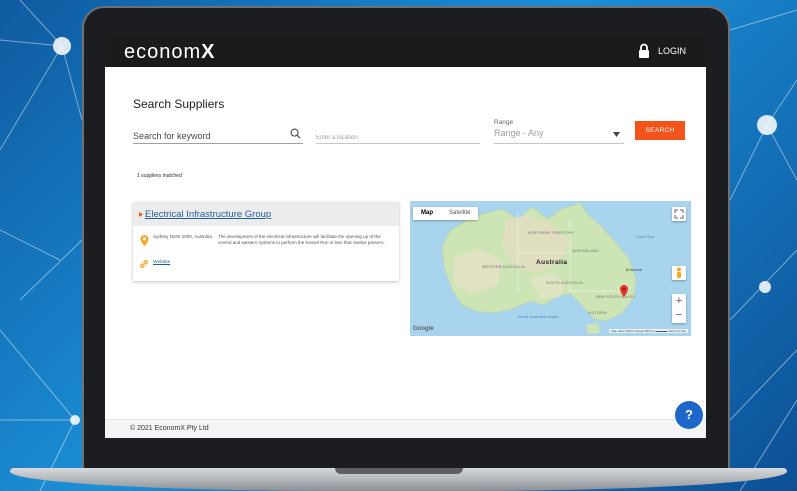  I want to click on map-label-vic: VICTORIA, so click(597, 313).